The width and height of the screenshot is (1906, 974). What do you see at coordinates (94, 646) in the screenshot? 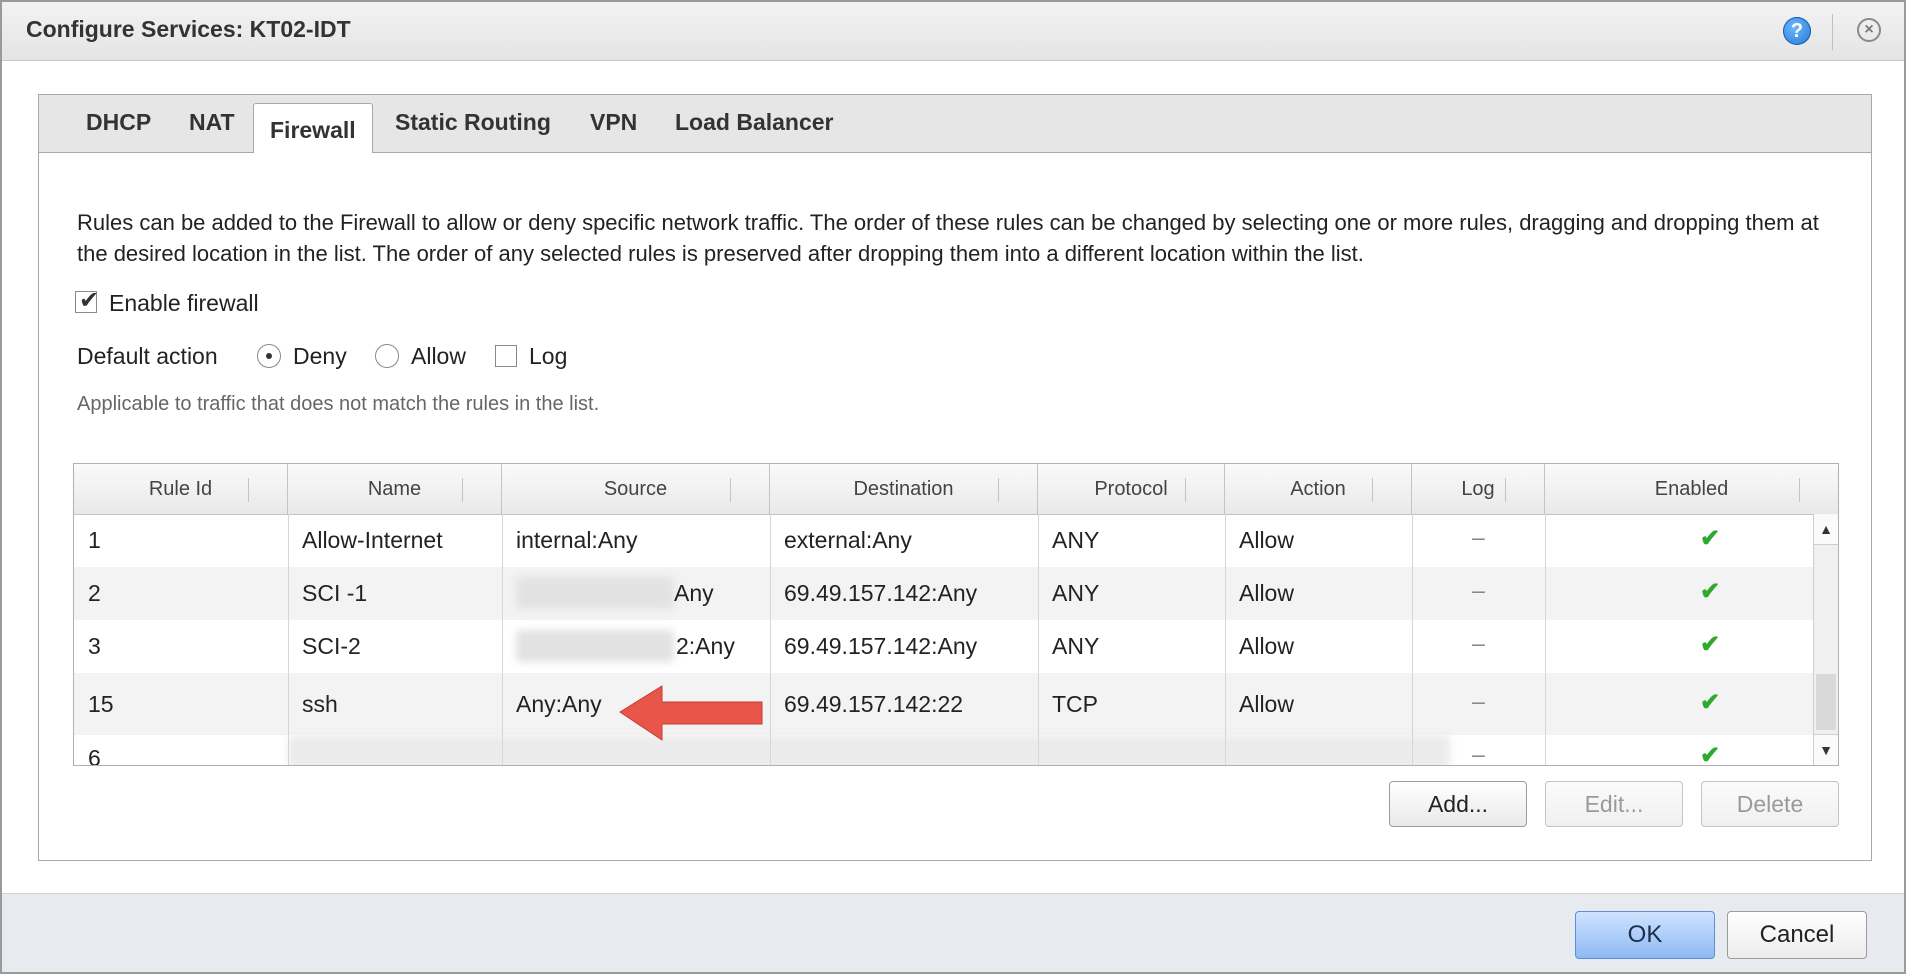
I see `cell-rule-id: 3` at bounding box center [94, 646].